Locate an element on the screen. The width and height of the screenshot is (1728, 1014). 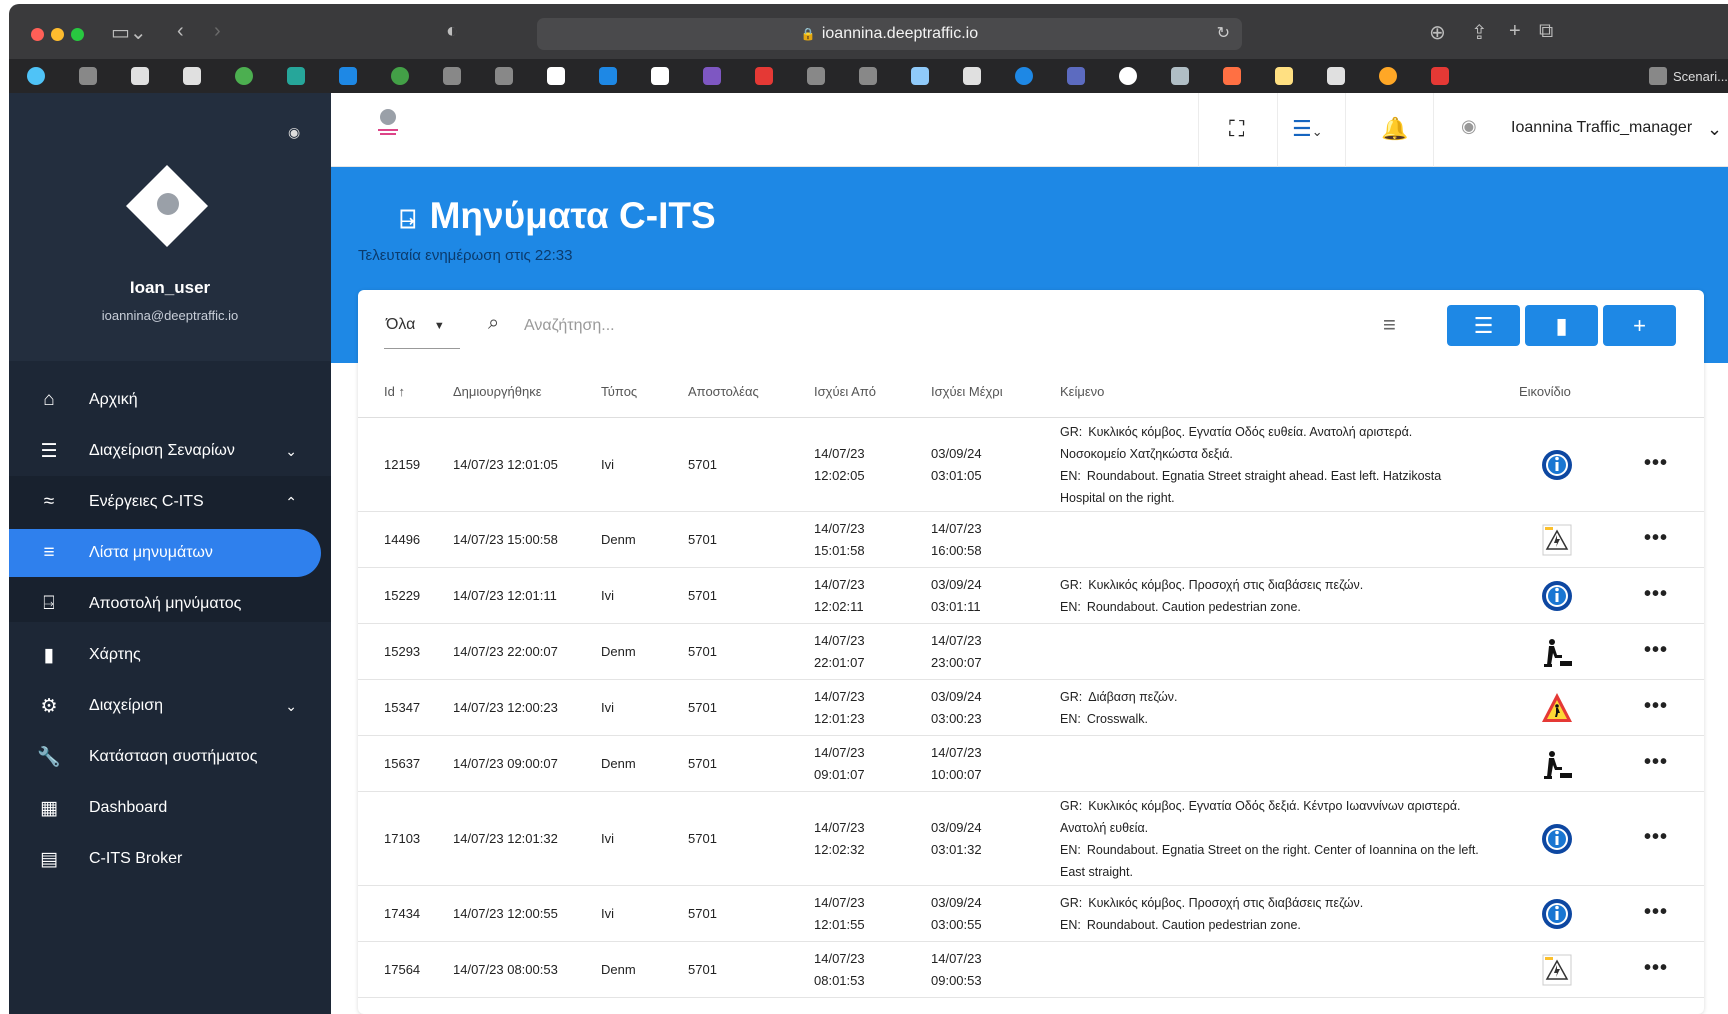
bell-icon: 🔔 is located at coordinates (1394, 129).